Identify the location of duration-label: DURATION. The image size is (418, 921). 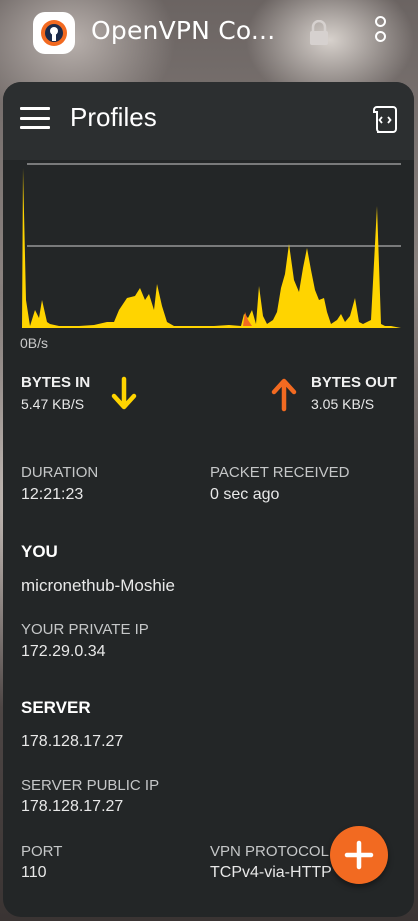
(60, 472).